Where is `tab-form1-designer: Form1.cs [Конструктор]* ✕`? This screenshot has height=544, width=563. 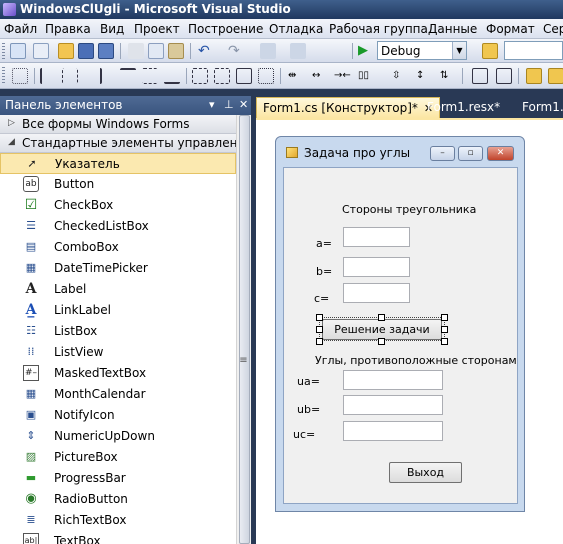
tab-form1-designer: Form1.cs [Конструктор]* ✕ is located at coordinates (348, 107).